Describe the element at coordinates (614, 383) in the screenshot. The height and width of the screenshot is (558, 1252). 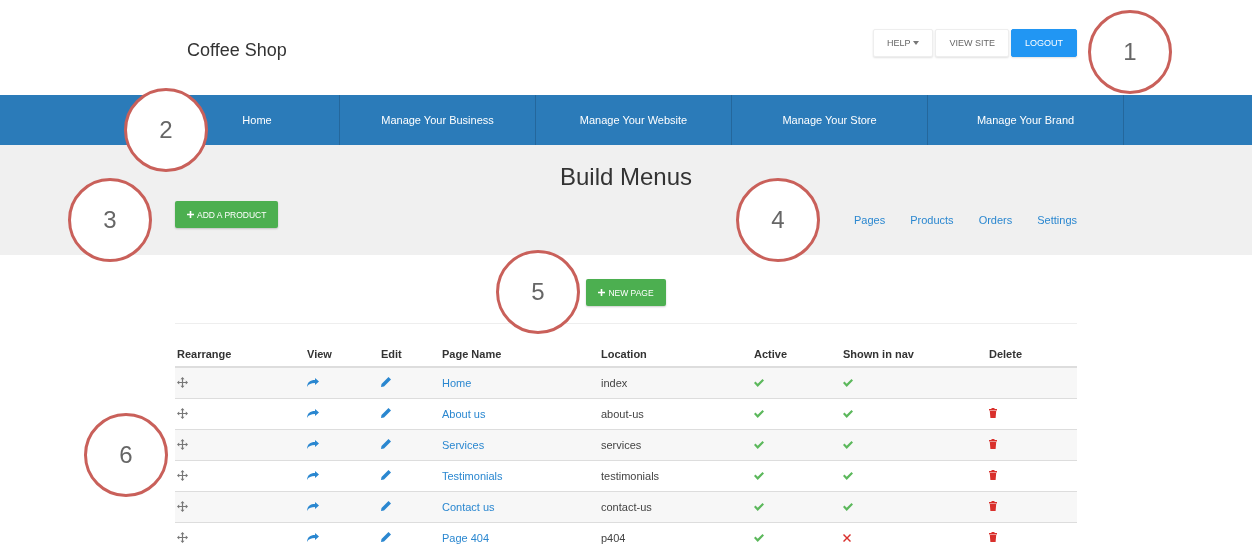
I see `table-cell: index` at that location.